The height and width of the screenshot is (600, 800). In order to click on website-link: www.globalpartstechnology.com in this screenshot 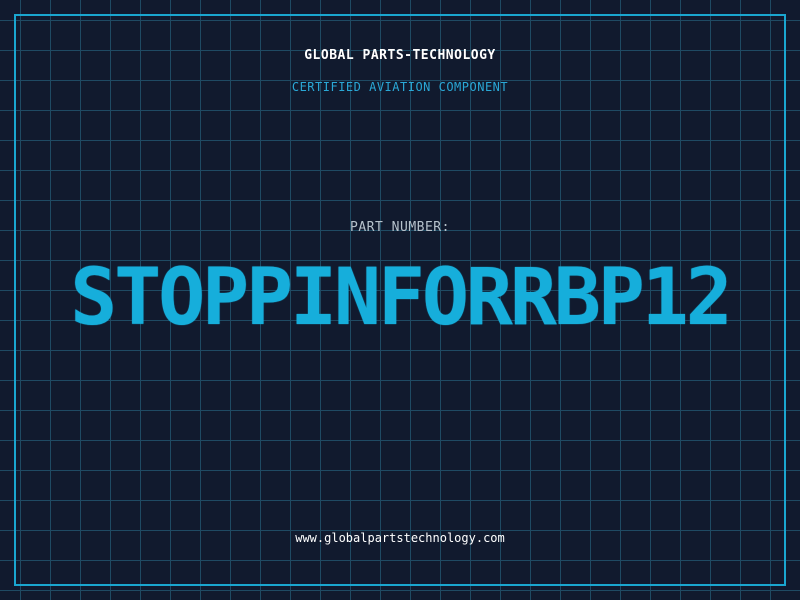, I will do `click(400, 538)`.